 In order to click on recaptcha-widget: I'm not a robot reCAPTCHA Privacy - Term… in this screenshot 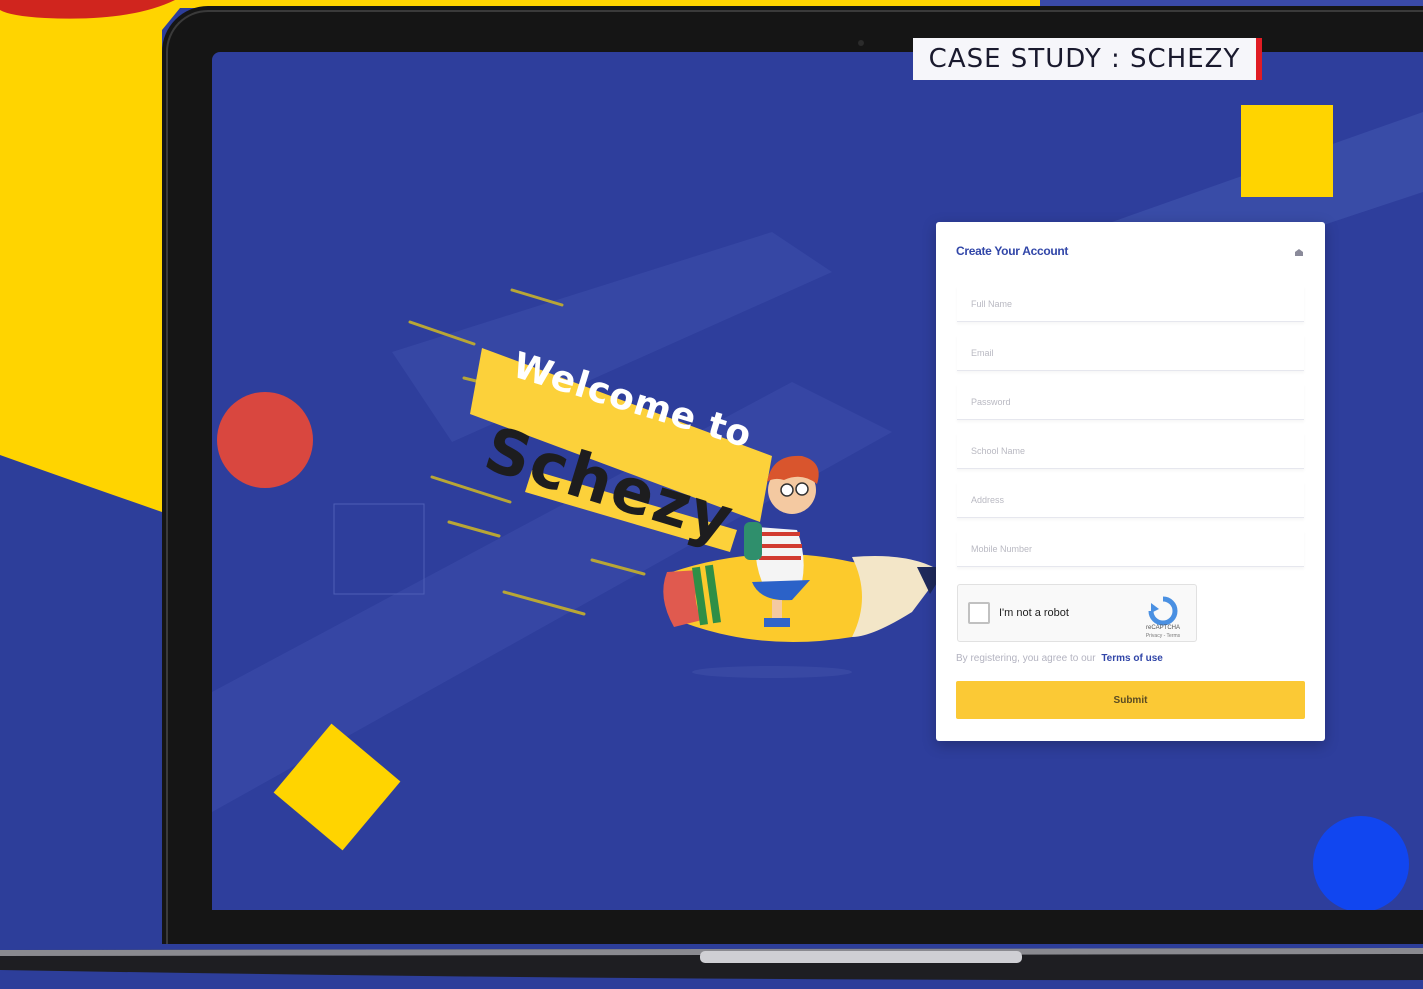, I will do `click(1077, 613)`.